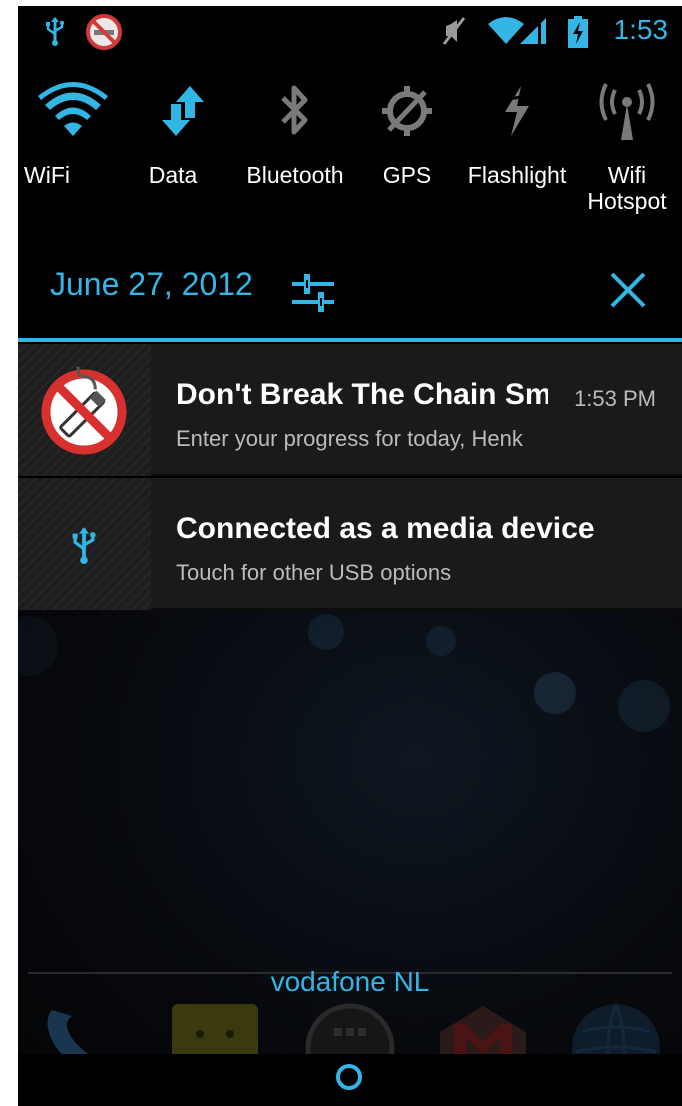 The width and height of the screenshot is (682, 1106). What do you see at coordinates (151, 284) in the screenshot?
I see `date-label: June 27, 2012` at bounding box center [151, 284].